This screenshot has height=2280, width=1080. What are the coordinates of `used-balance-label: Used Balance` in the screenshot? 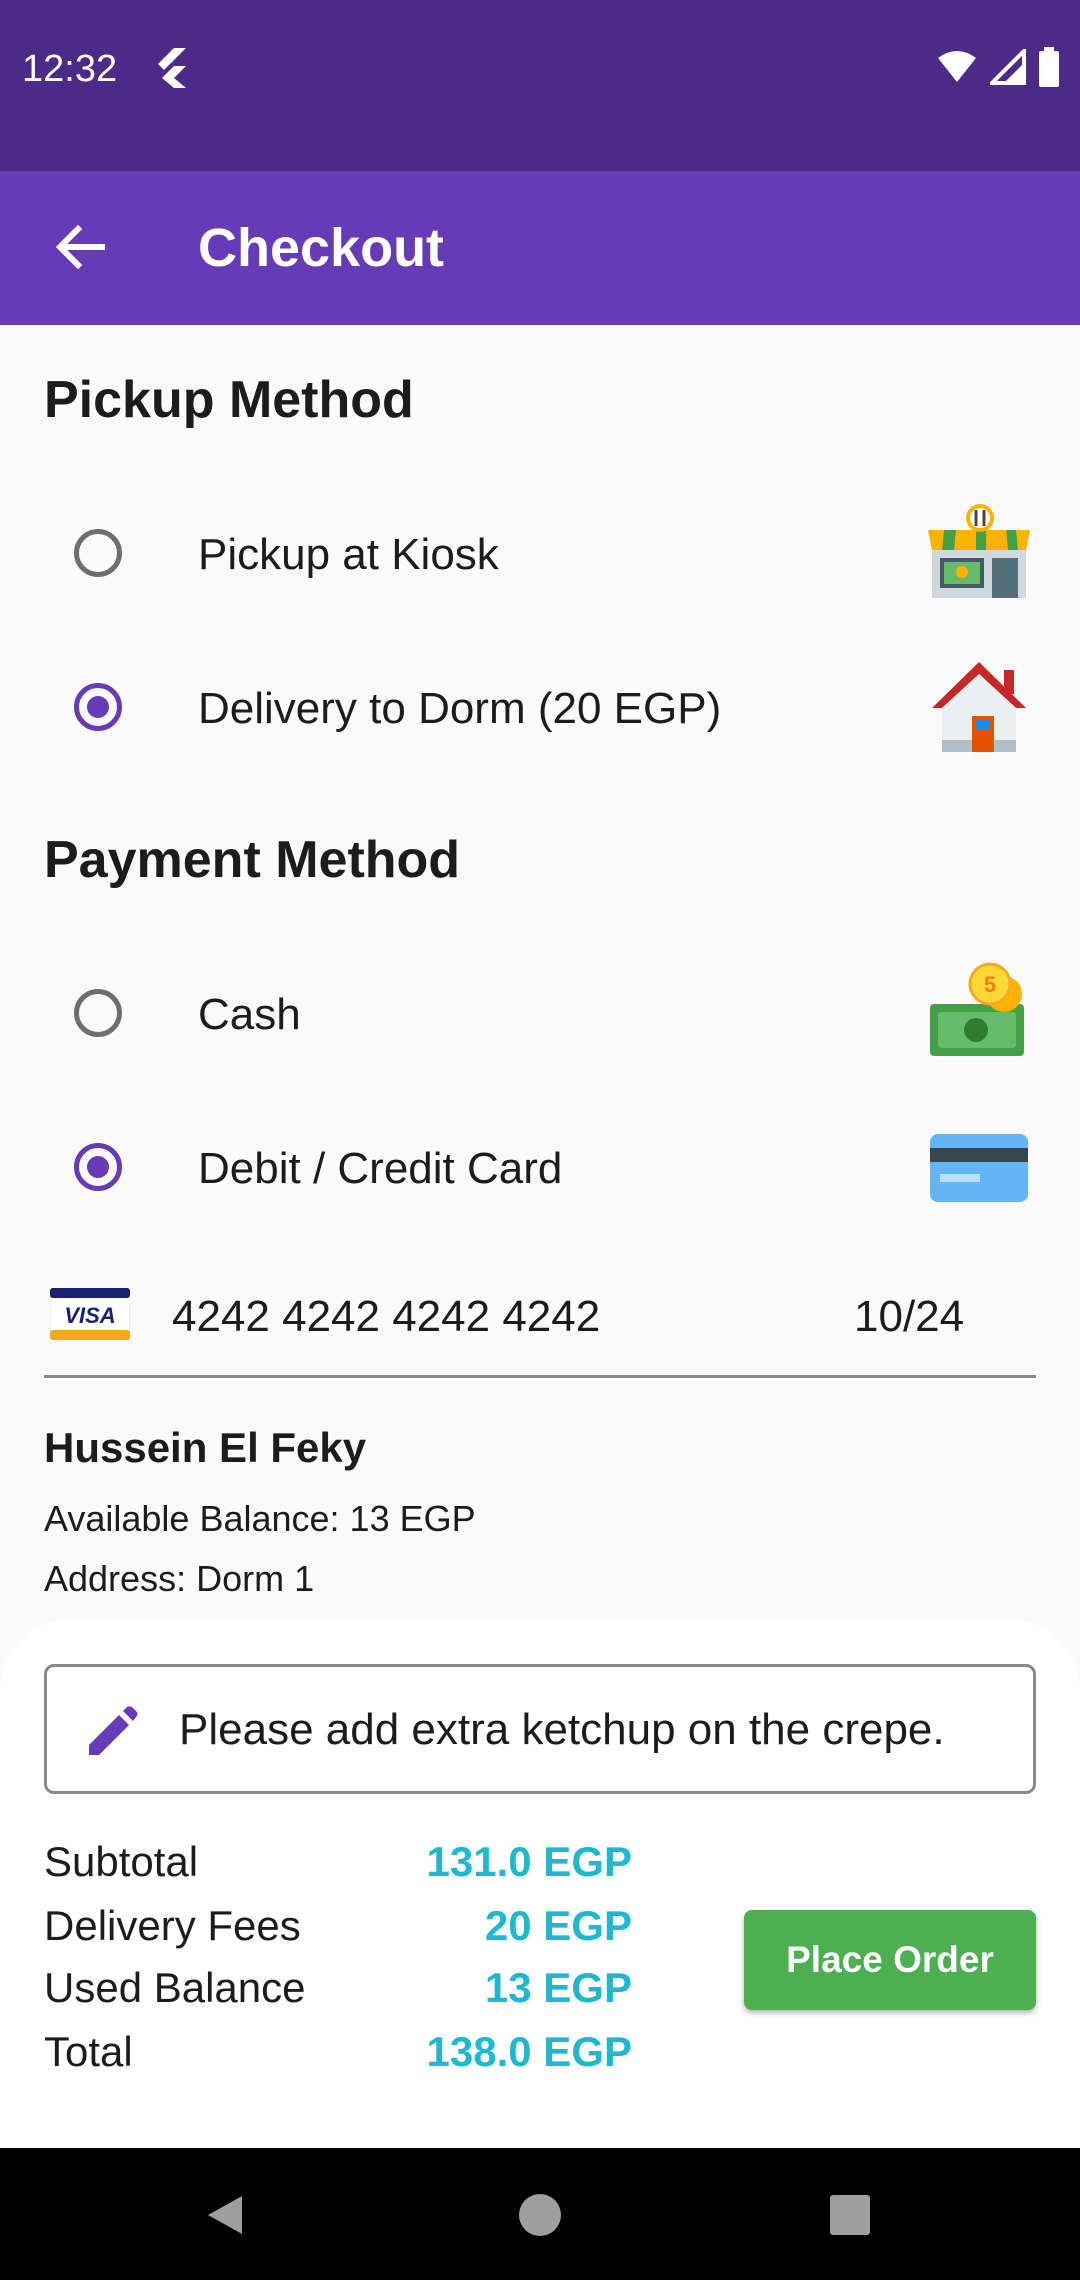 It's located at (175, 1987).